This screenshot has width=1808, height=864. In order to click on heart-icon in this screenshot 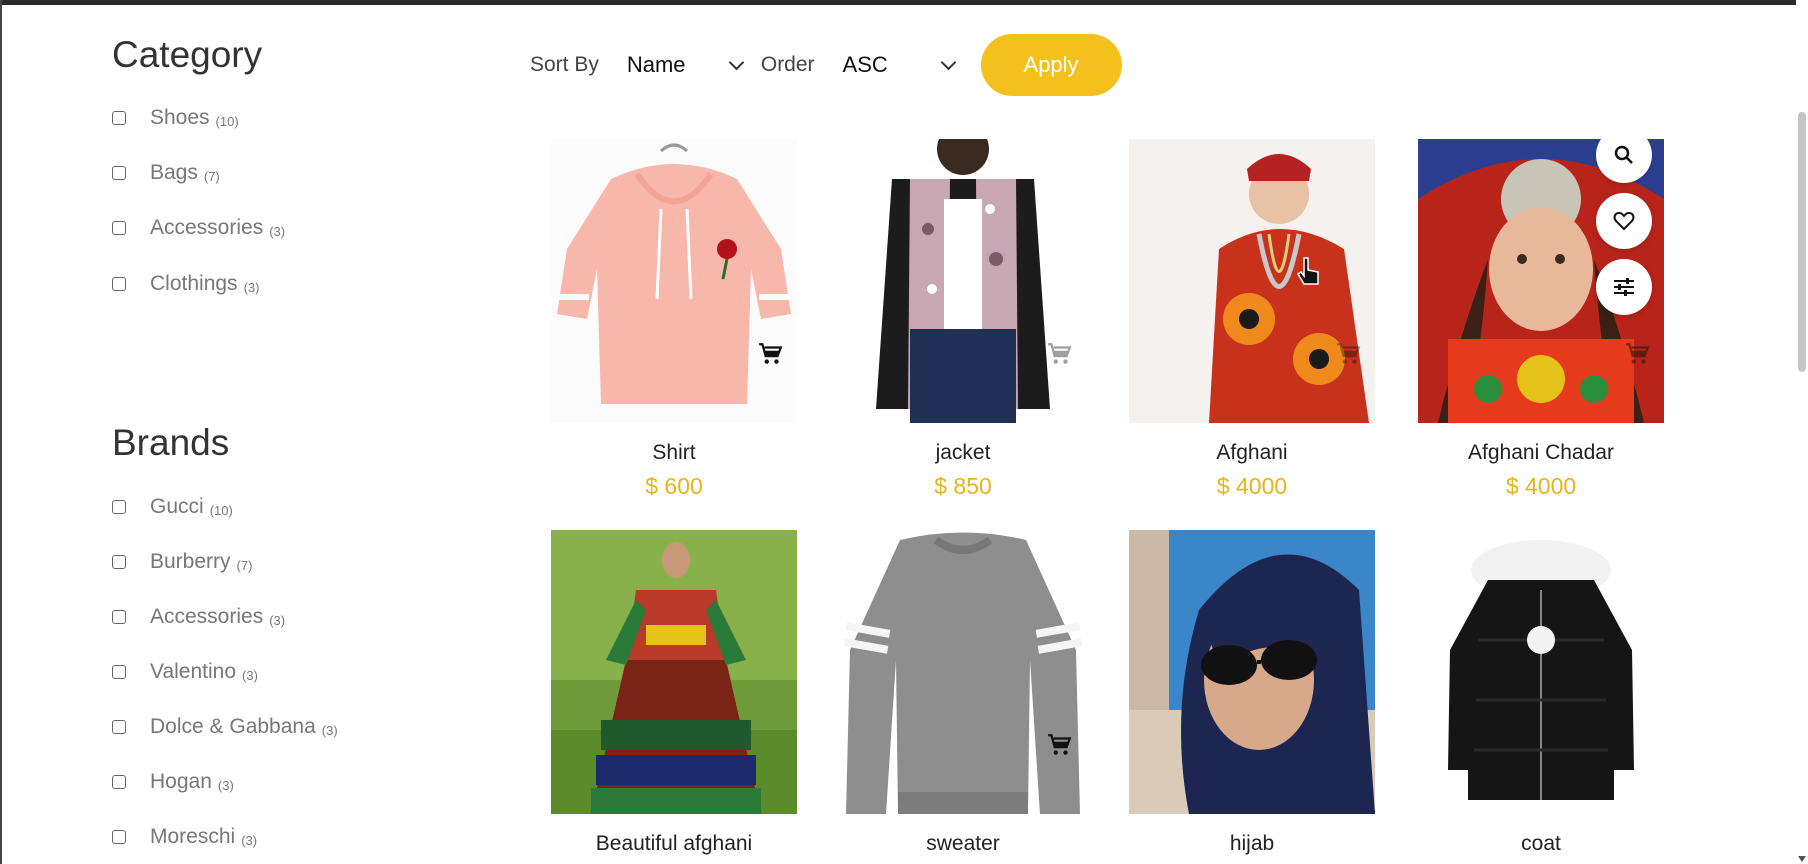, I will do `click(1624, 221)`.